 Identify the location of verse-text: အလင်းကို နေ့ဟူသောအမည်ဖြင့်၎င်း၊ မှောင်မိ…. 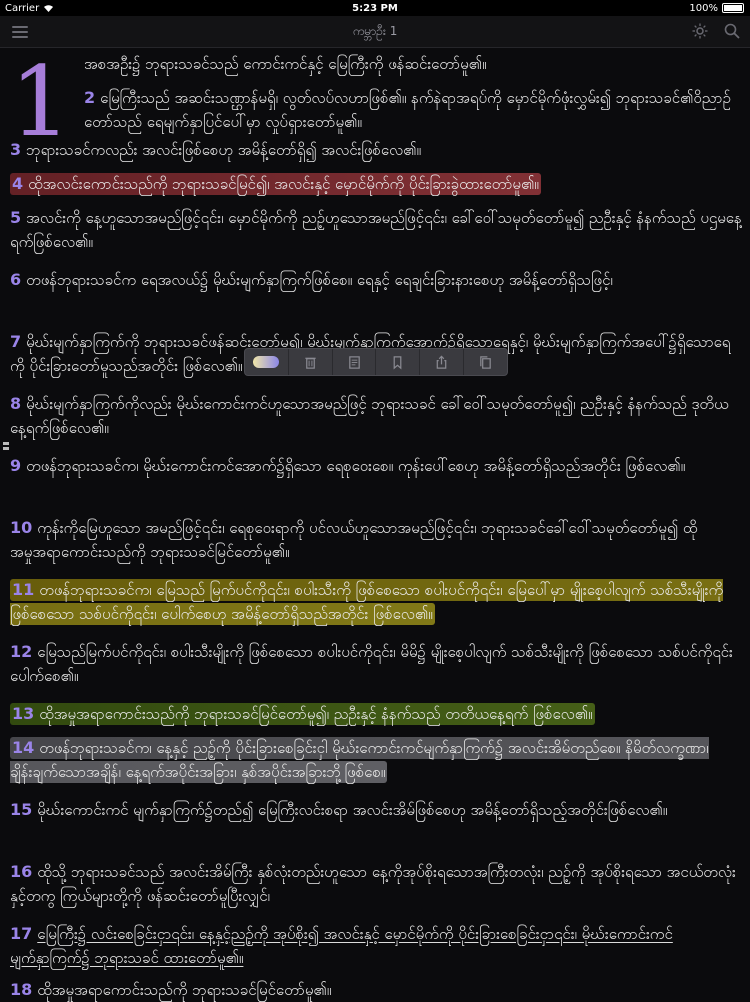
(376, 230).